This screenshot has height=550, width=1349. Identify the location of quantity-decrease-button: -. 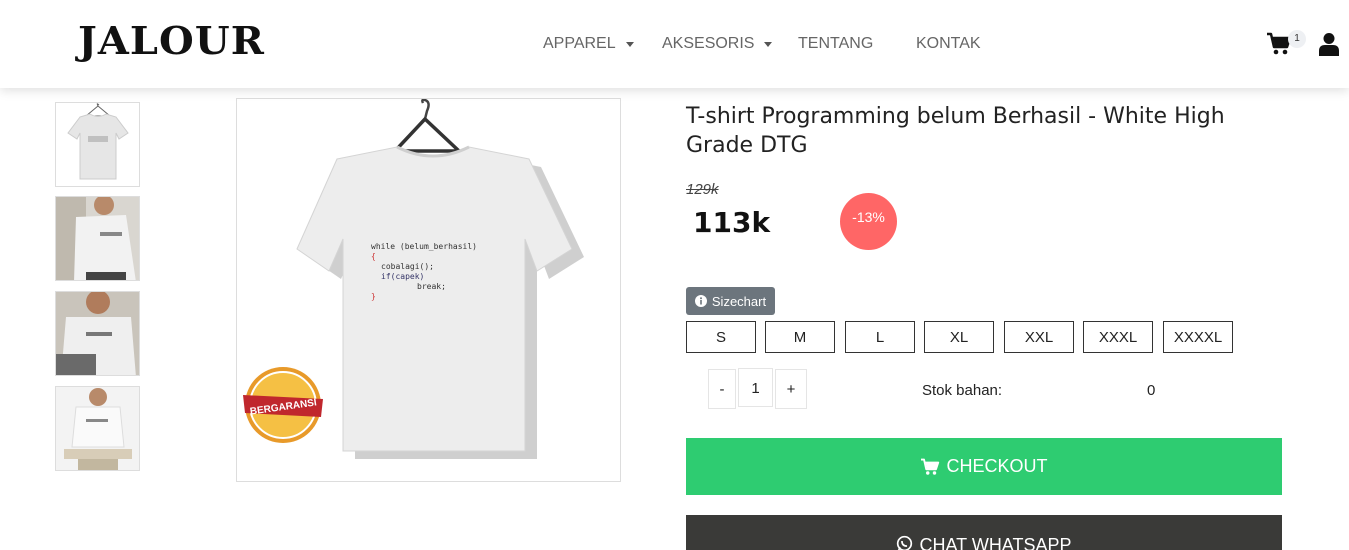
(722, 389).